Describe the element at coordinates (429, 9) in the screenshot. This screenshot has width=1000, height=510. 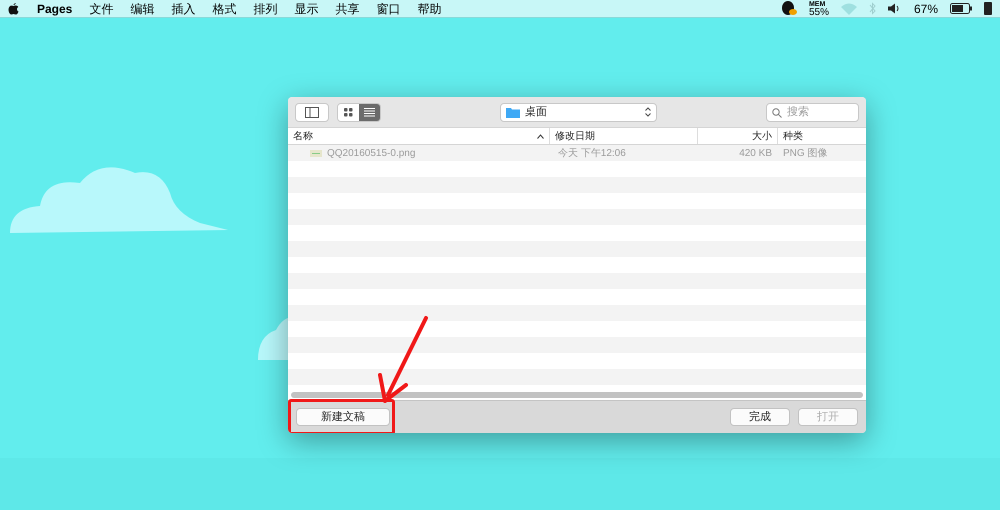
I see `menu-item: 帮助` at that location.